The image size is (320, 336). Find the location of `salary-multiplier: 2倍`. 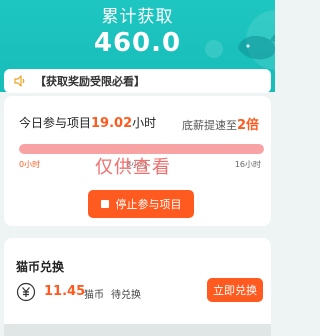

salary-multiplier: 2倍 is located at coordinates (247, 125).